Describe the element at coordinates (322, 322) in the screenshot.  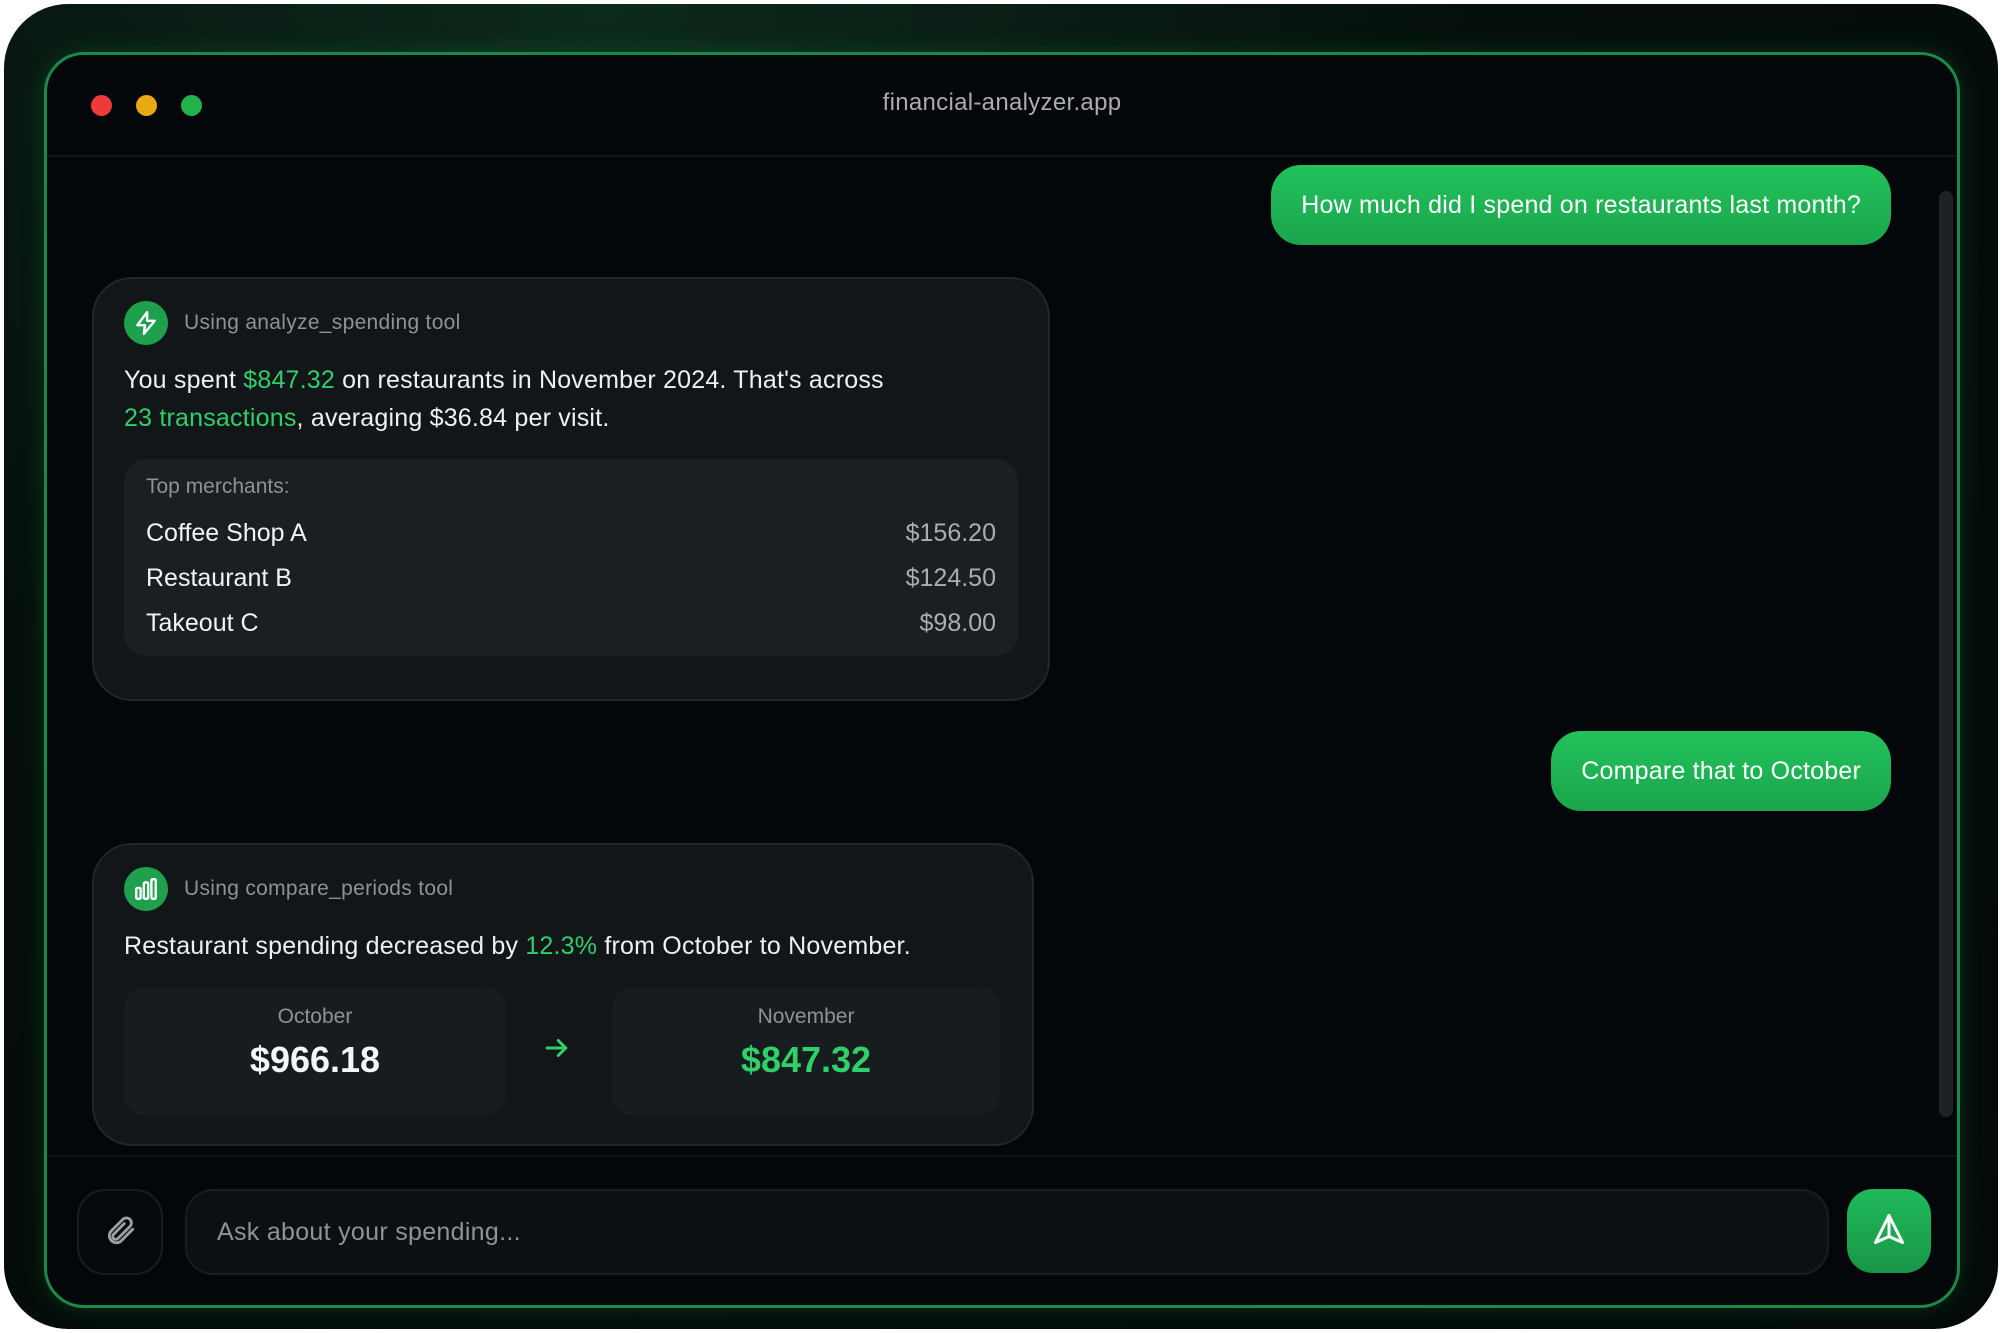
I see `tool-label: Using analyze_spending tool` at that location.